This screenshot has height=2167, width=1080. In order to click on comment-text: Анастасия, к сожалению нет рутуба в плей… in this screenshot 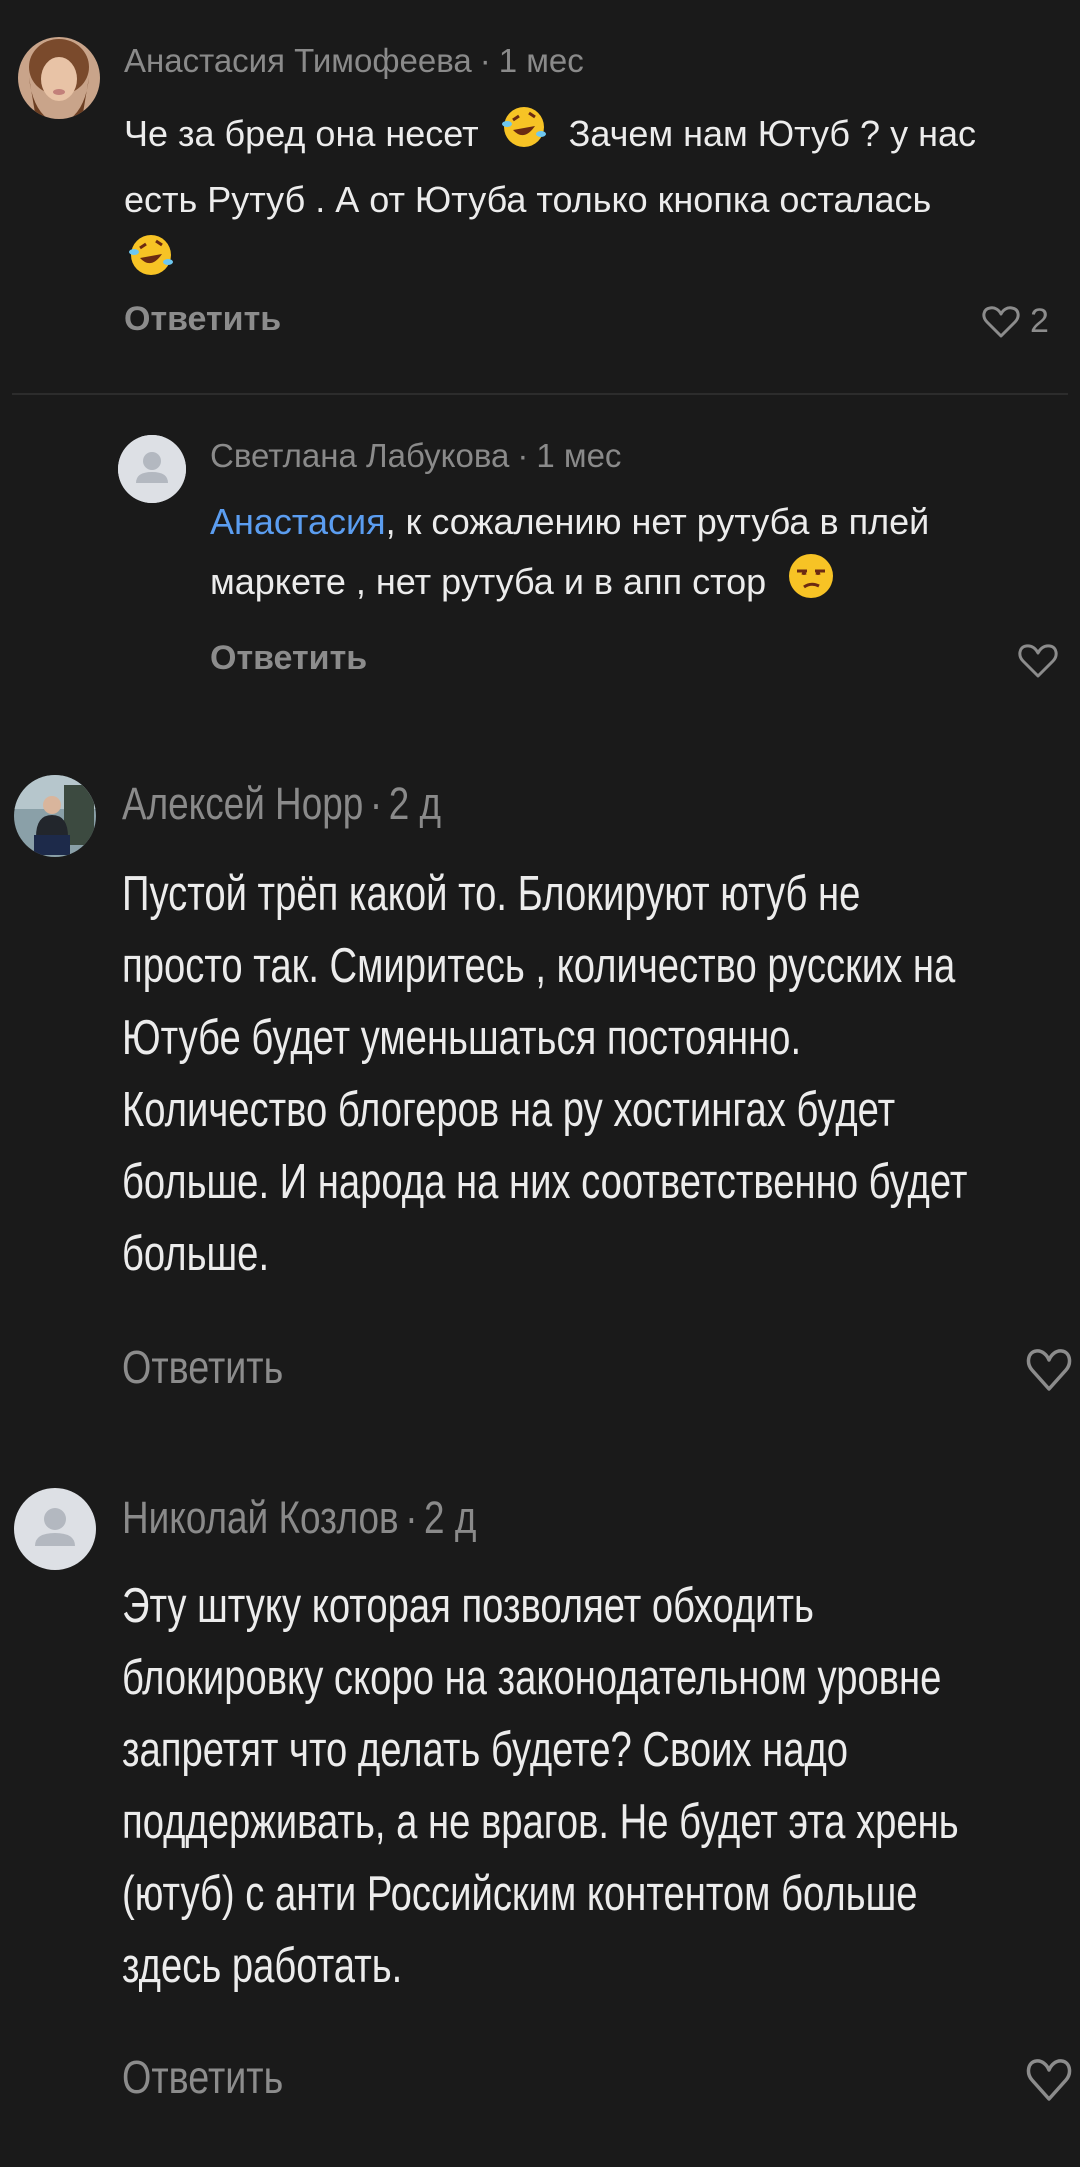, I will do `click(569, 555)`.